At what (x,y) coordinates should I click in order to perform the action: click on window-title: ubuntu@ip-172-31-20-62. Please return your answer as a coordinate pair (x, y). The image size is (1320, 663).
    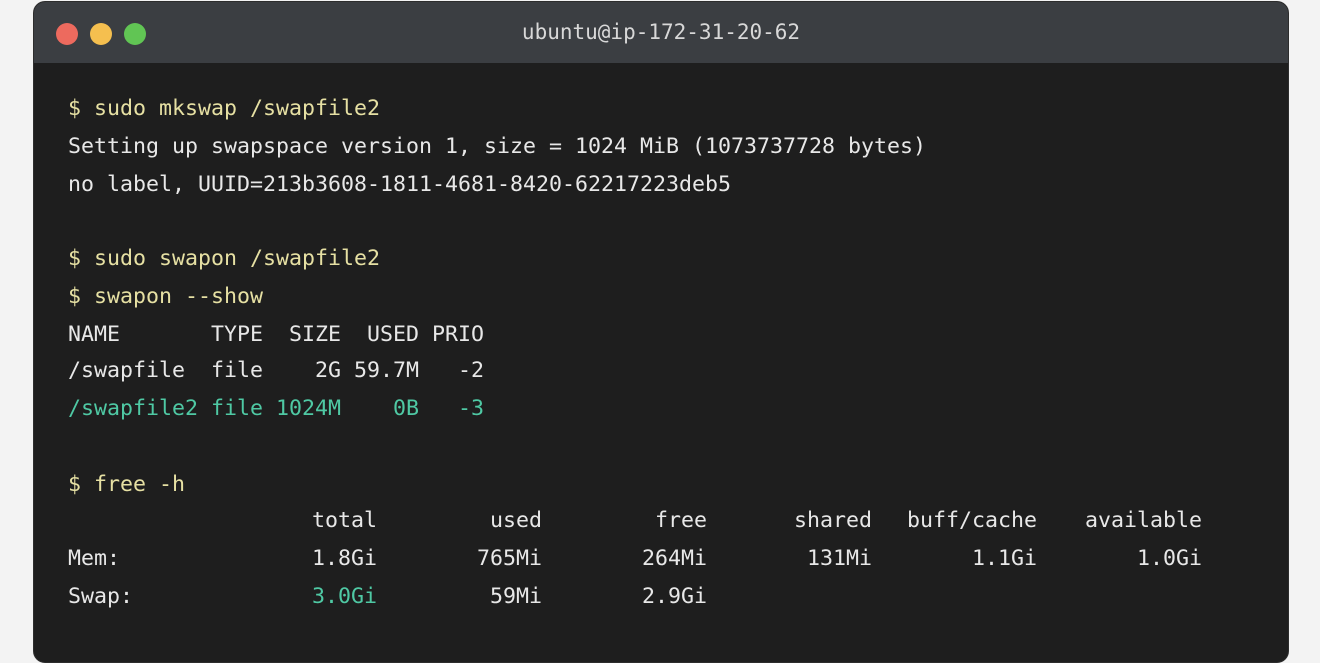
    Looking at the image, I should click on (661, 32).